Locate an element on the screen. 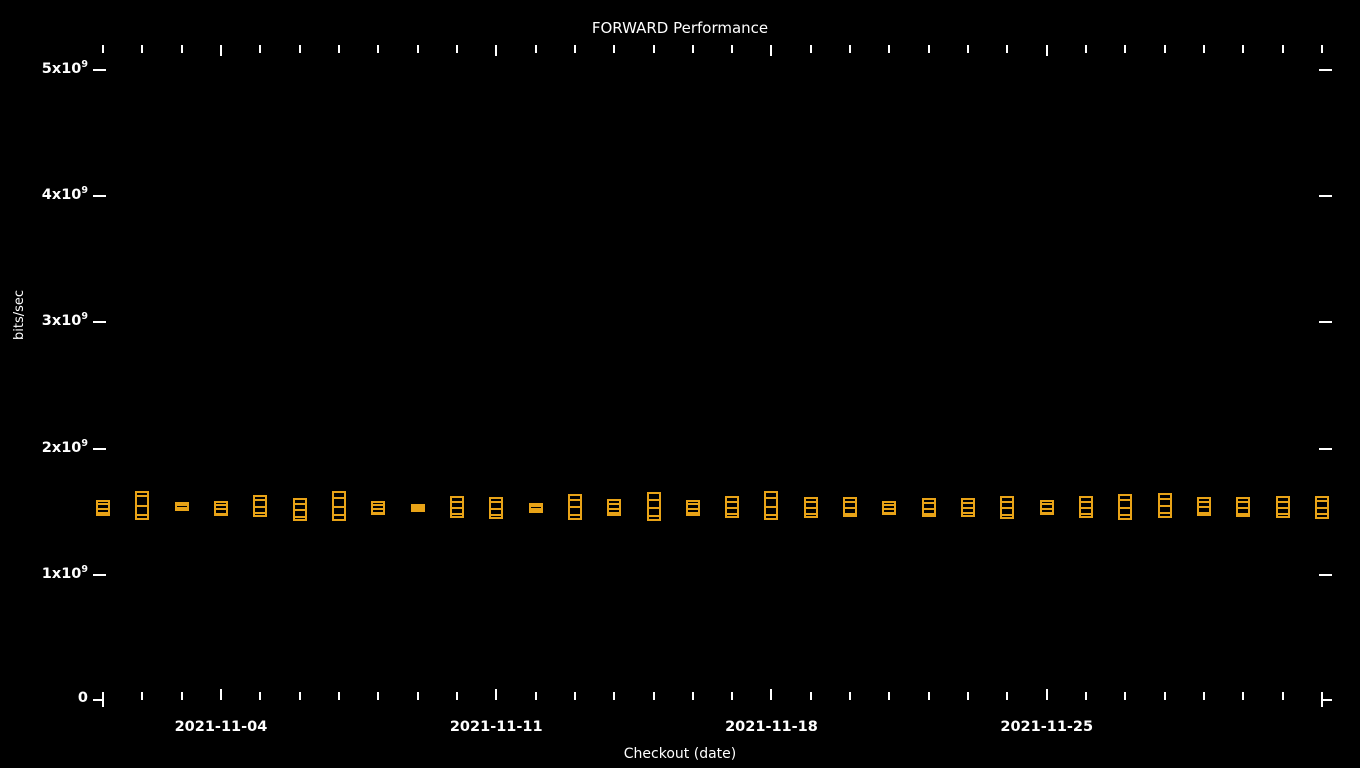 Image resolution: width=1360 pixels, height=768 pixels. y-axis-tick-label: 3x109 is located at coordinates (64, 320).